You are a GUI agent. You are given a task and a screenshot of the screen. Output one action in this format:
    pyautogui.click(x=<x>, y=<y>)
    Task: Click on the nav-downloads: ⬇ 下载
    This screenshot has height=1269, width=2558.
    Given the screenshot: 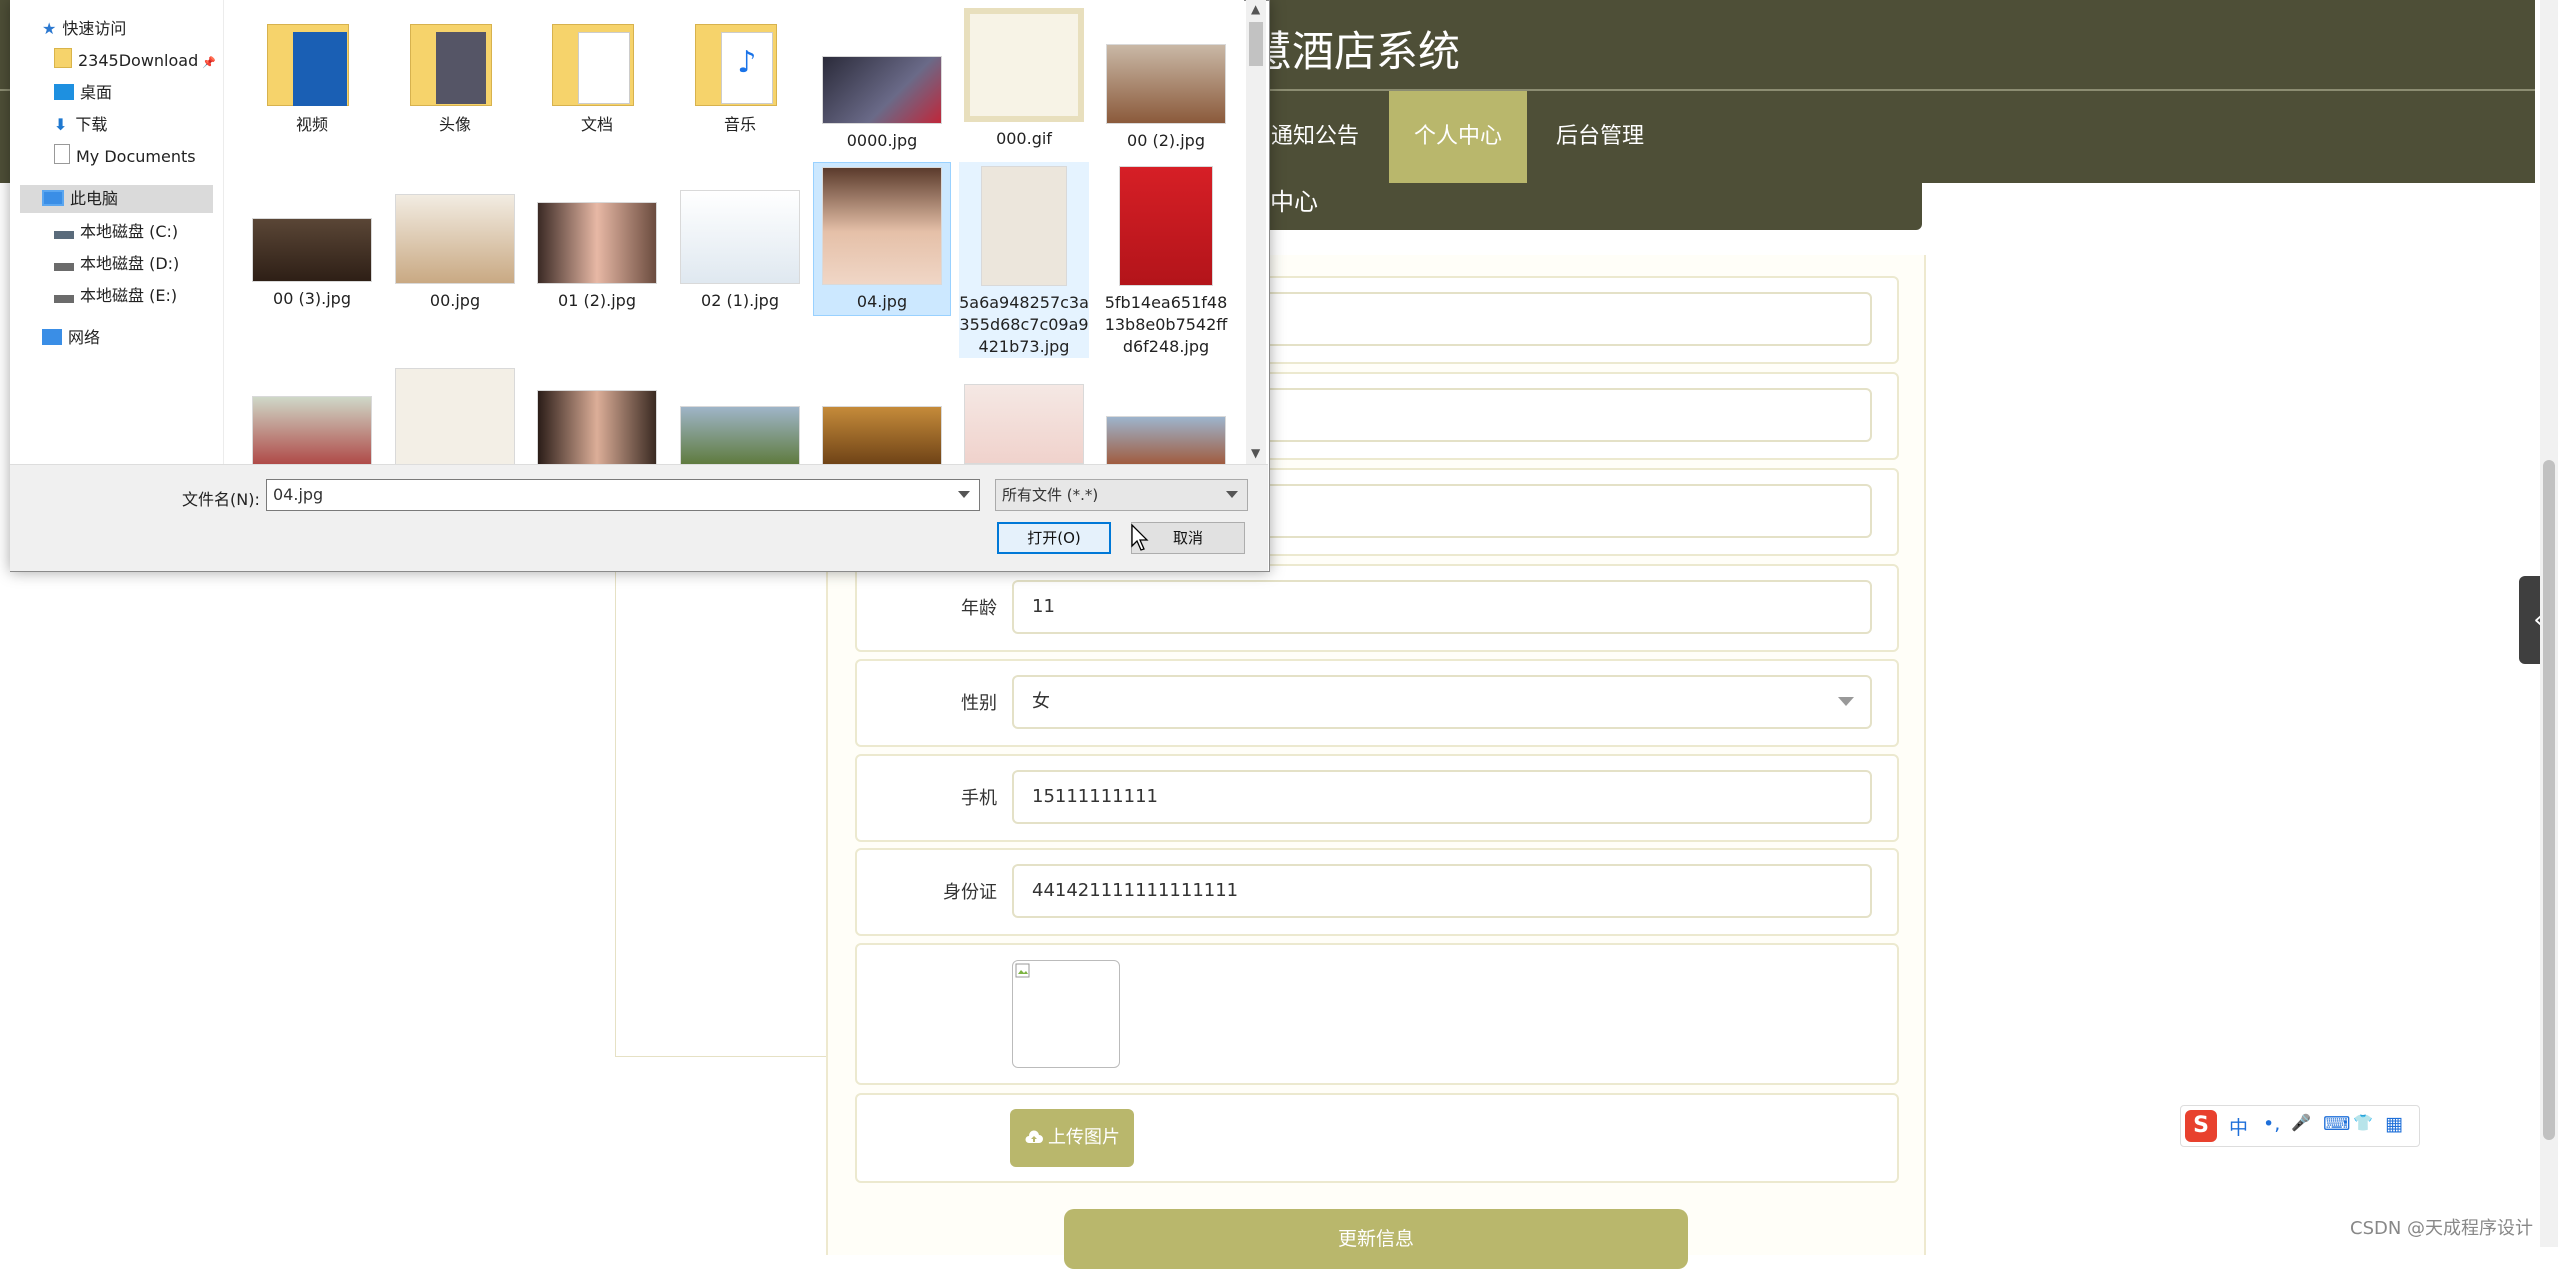 What is the action you would take?
    pyautogui.click(x=80, y=125)
    